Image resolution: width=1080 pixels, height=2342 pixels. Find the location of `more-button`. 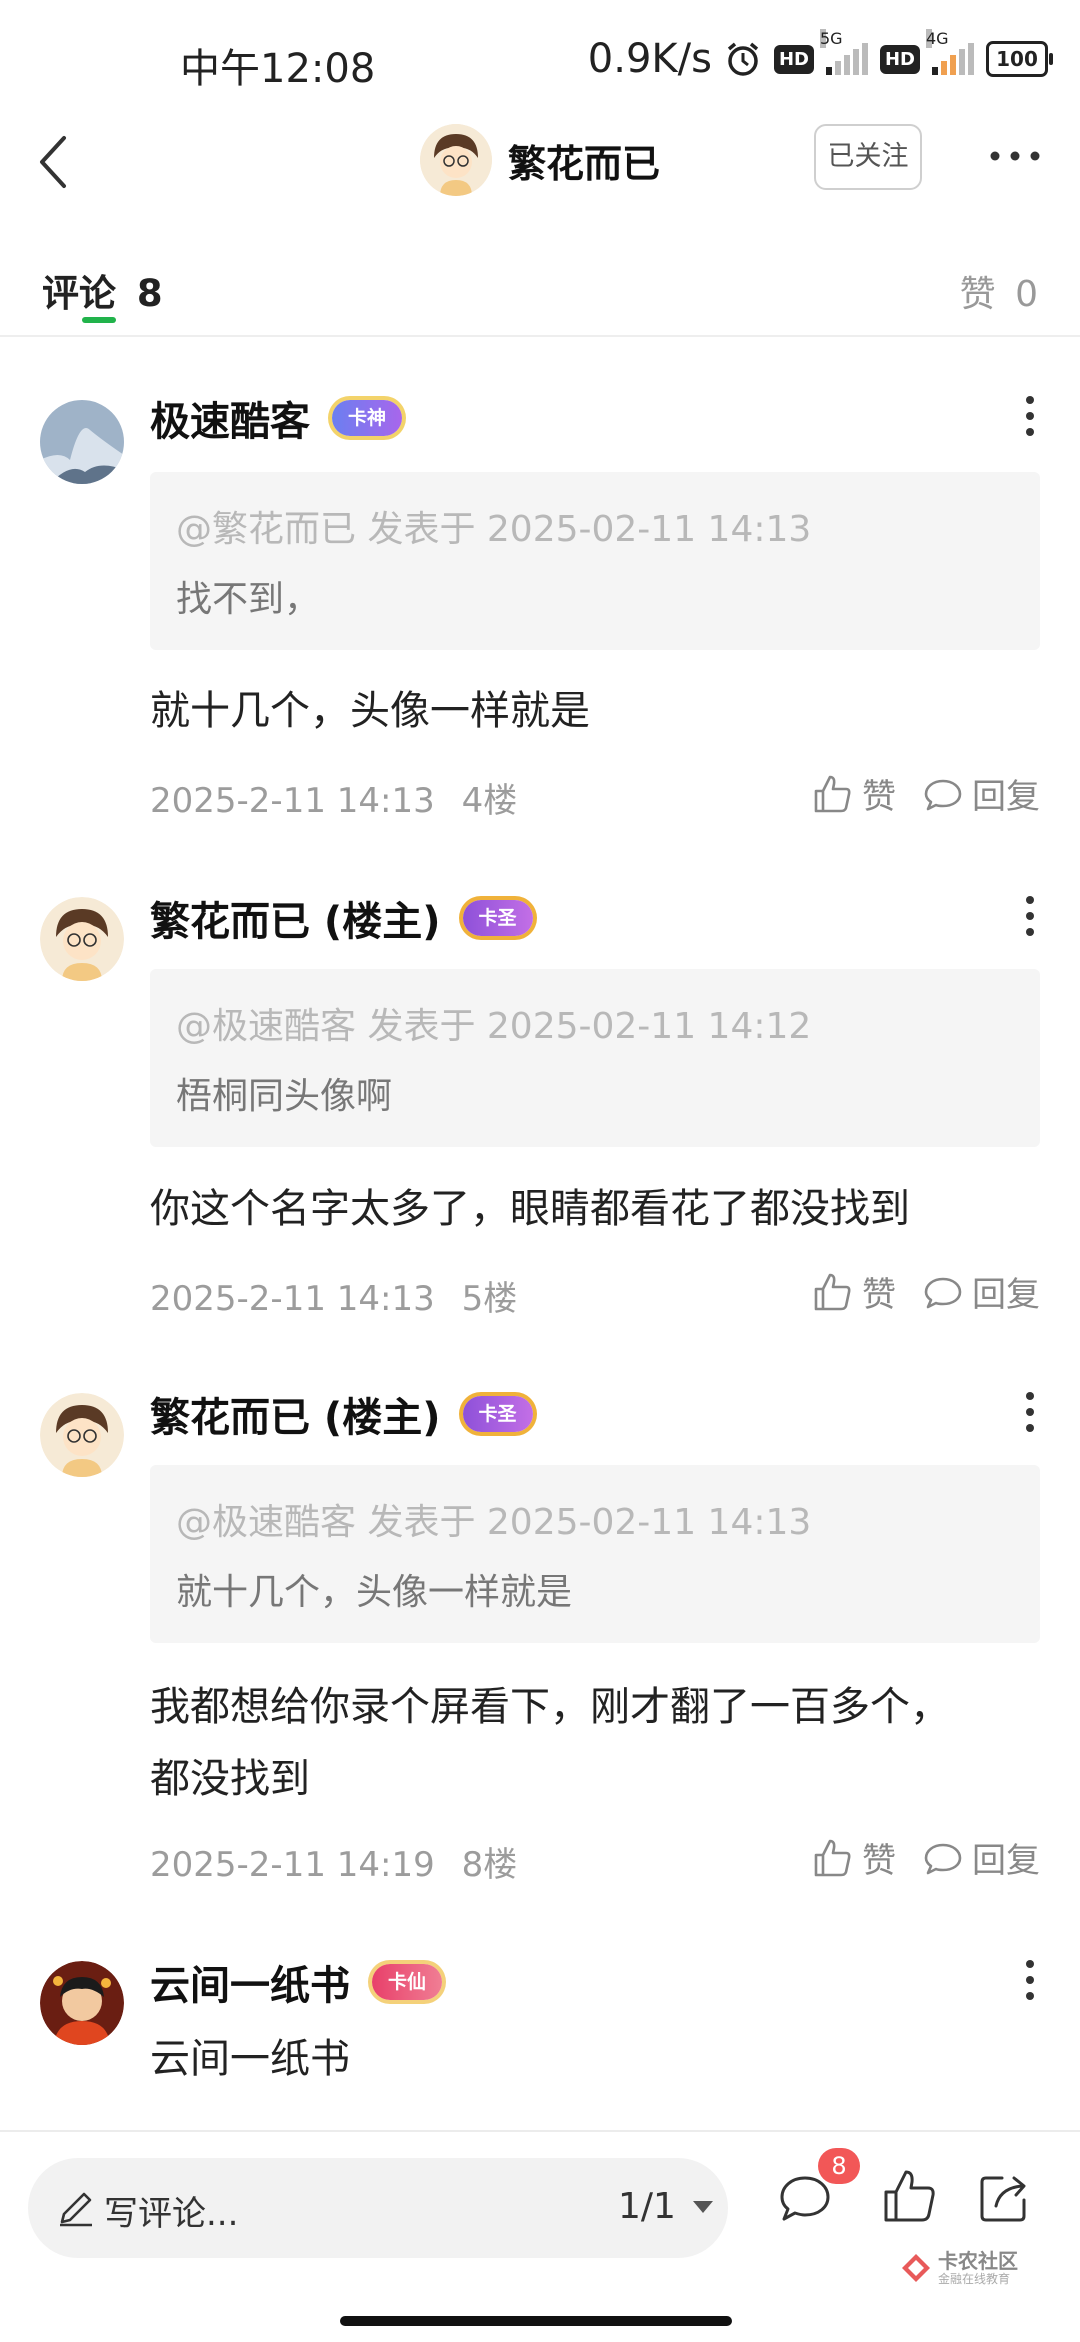

more-button is located at coordinates (1015, 156).